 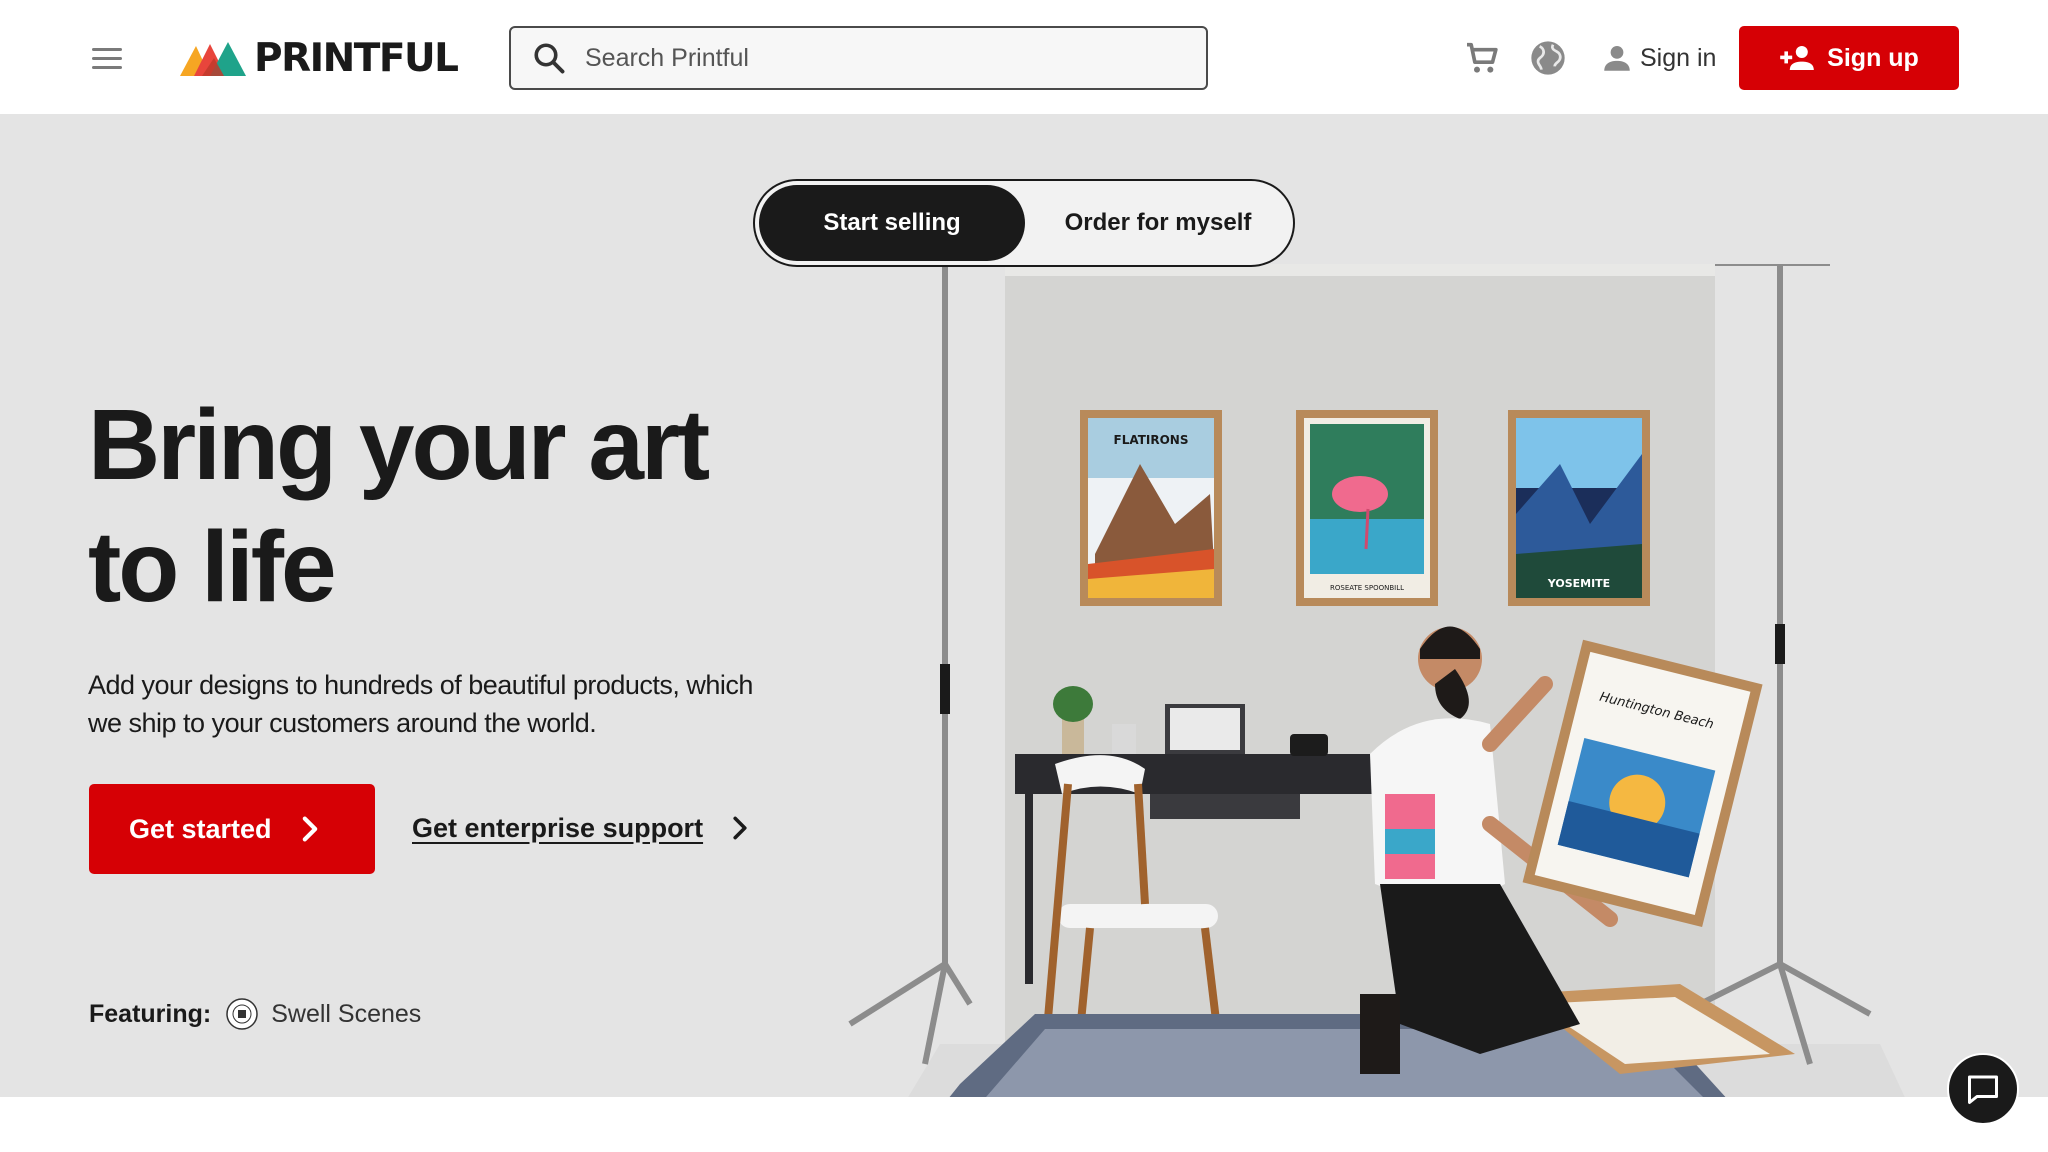 I want to click on cart-icon, so click(x=1482, y=58).